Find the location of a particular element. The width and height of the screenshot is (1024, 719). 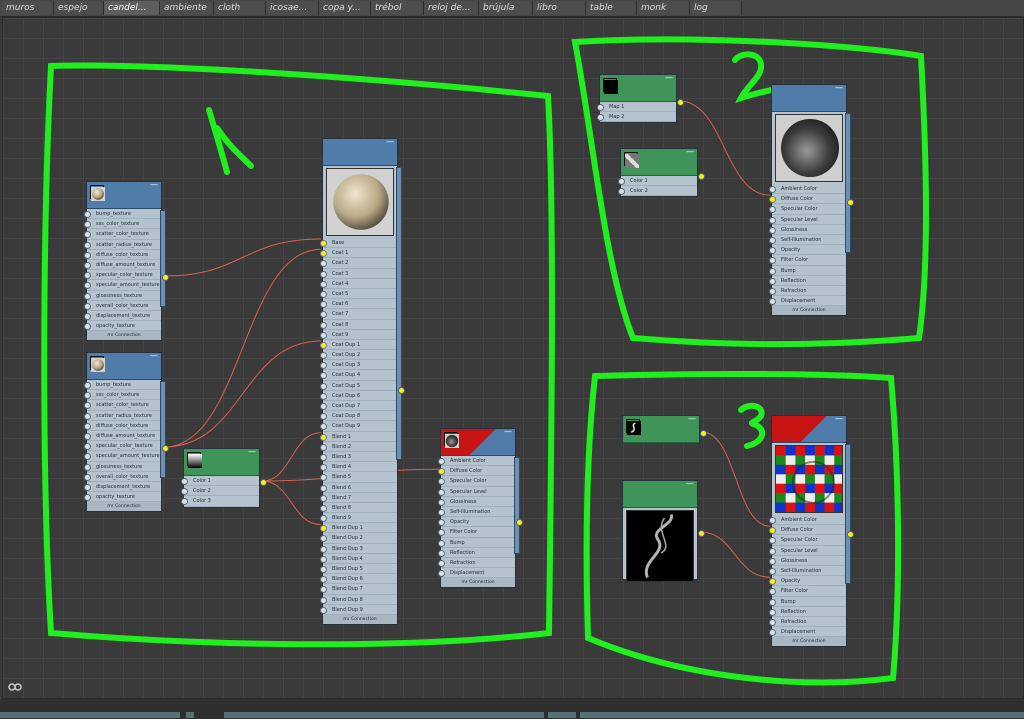

slot-row: Coat 9 is located at coordinates (358, 335).